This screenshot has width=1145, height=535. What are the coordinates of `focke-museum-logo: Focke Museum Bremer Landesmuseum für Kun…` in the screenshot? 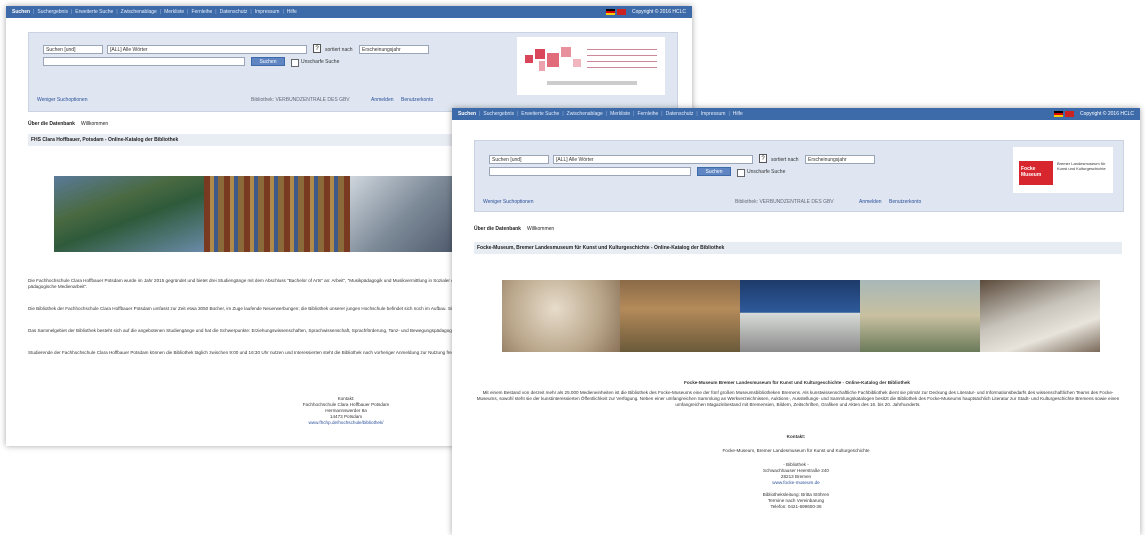 It's located at (1063, 170).